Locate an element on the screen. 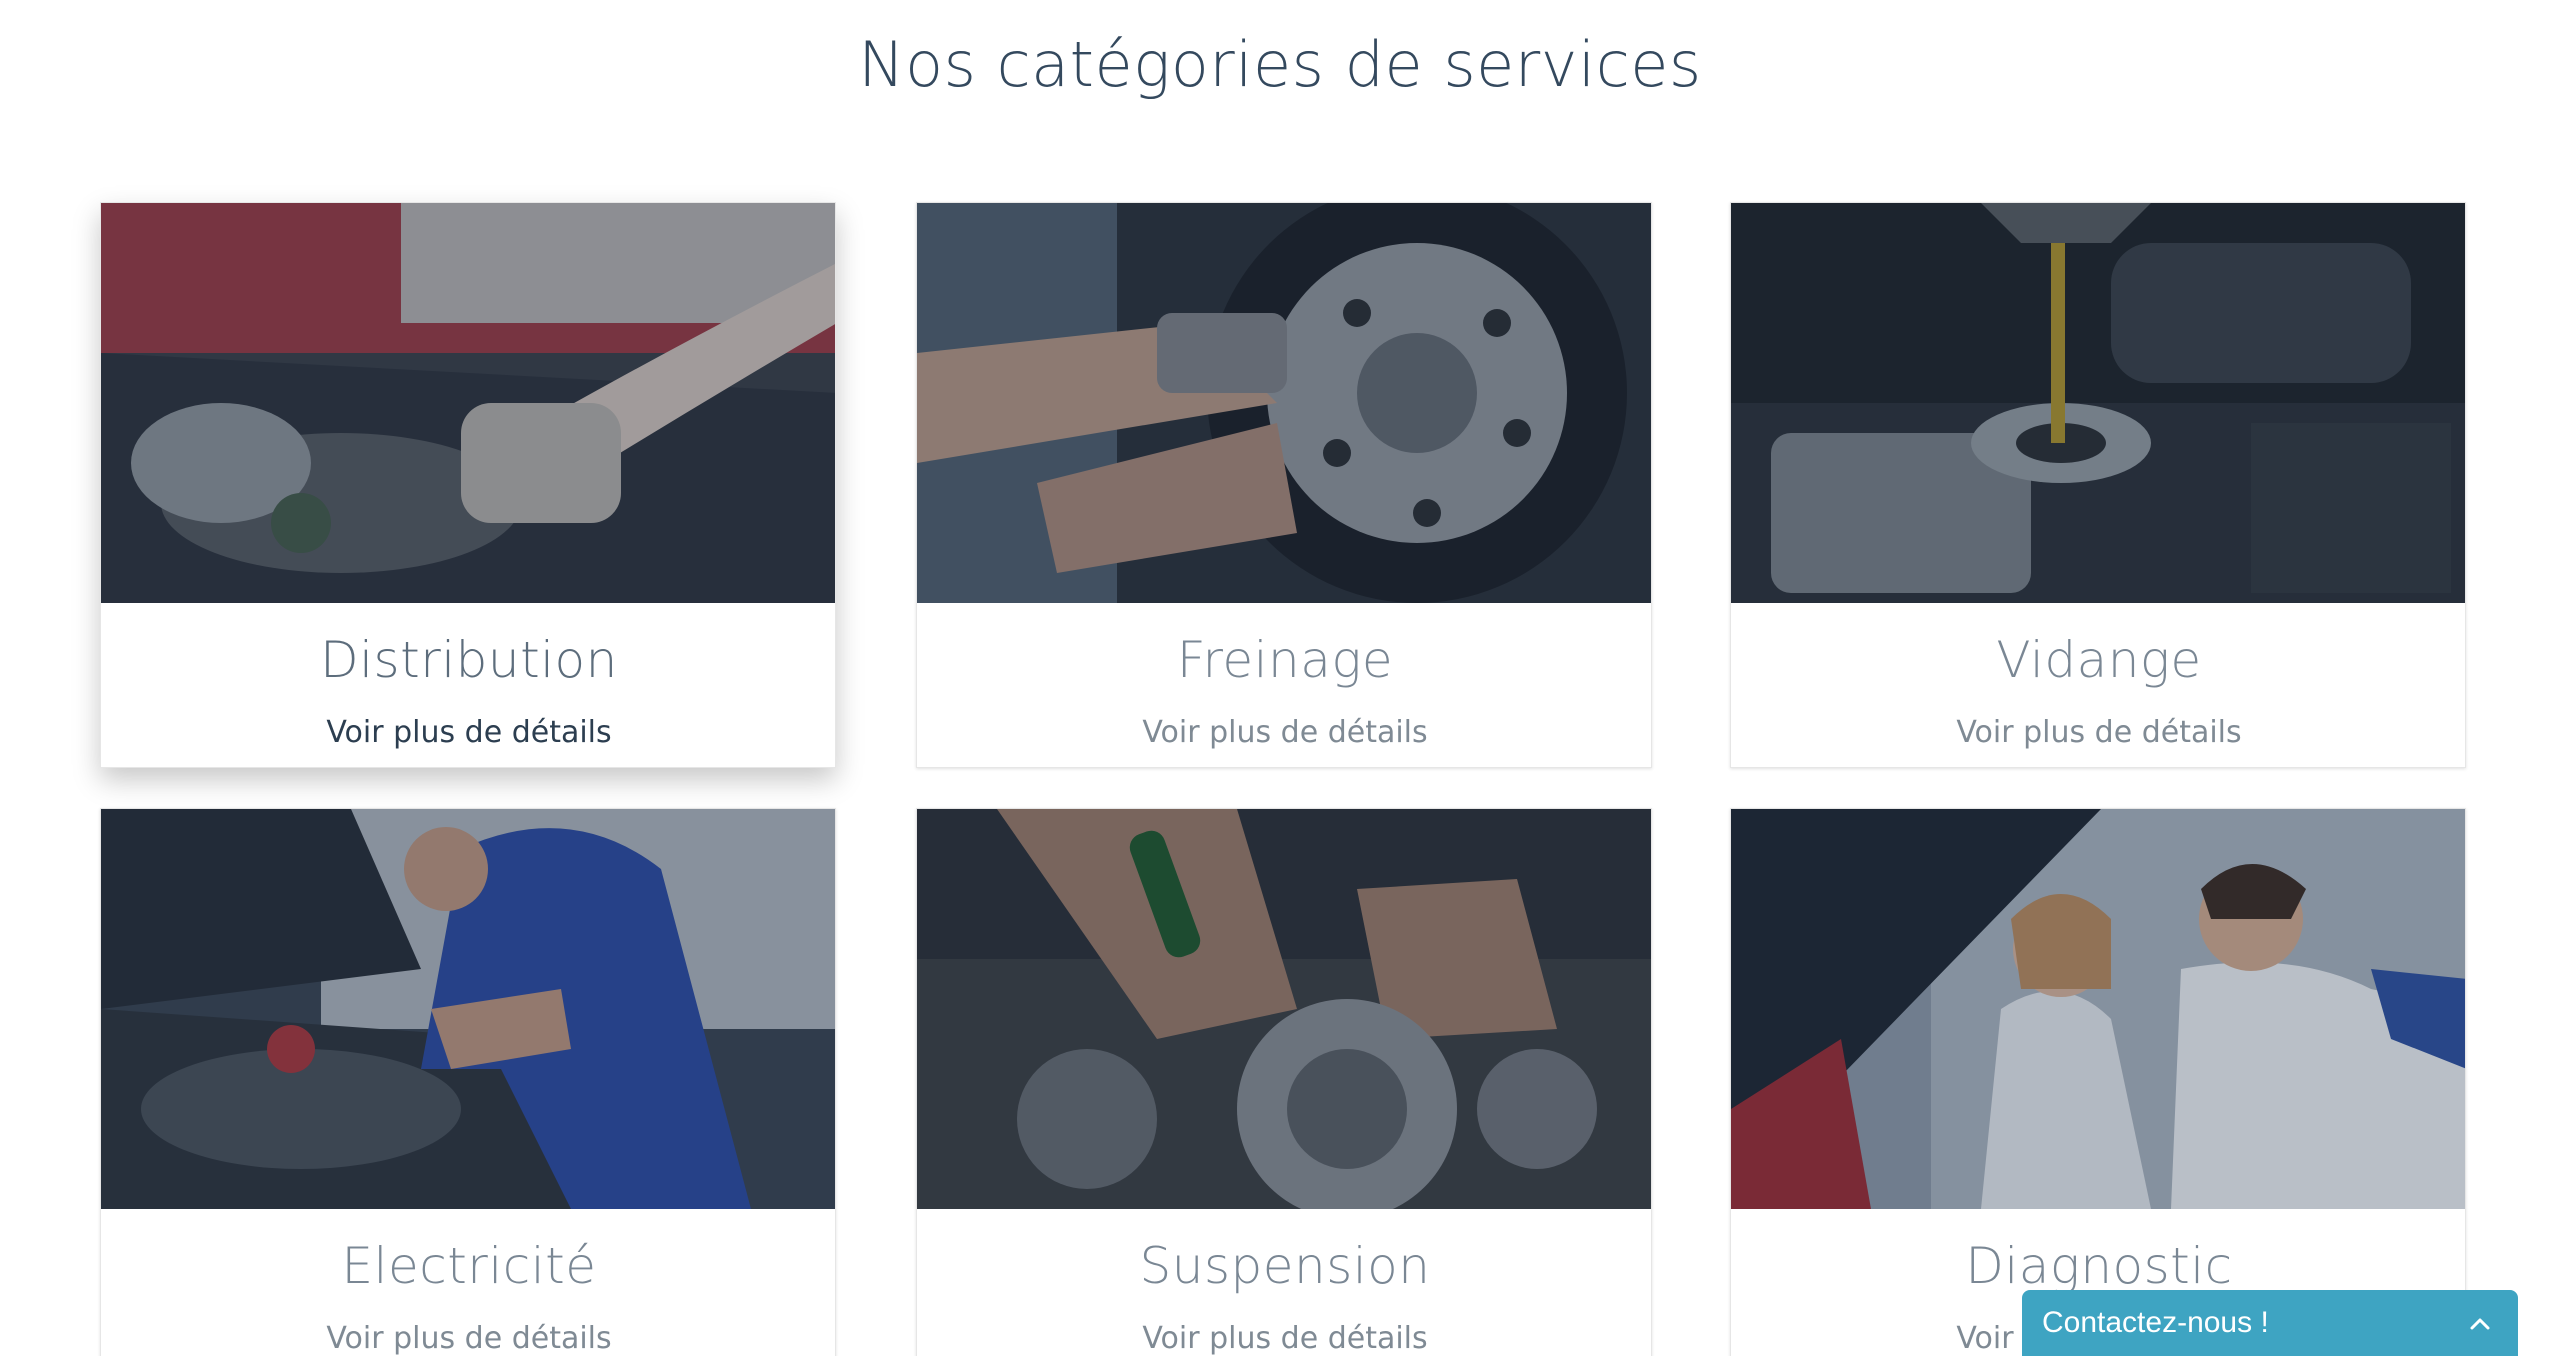 Image resolution: width=2560 pixels, height=1356 pixels. contact-label: Contactez-nous ! is located at coordinates (2155, 1323).